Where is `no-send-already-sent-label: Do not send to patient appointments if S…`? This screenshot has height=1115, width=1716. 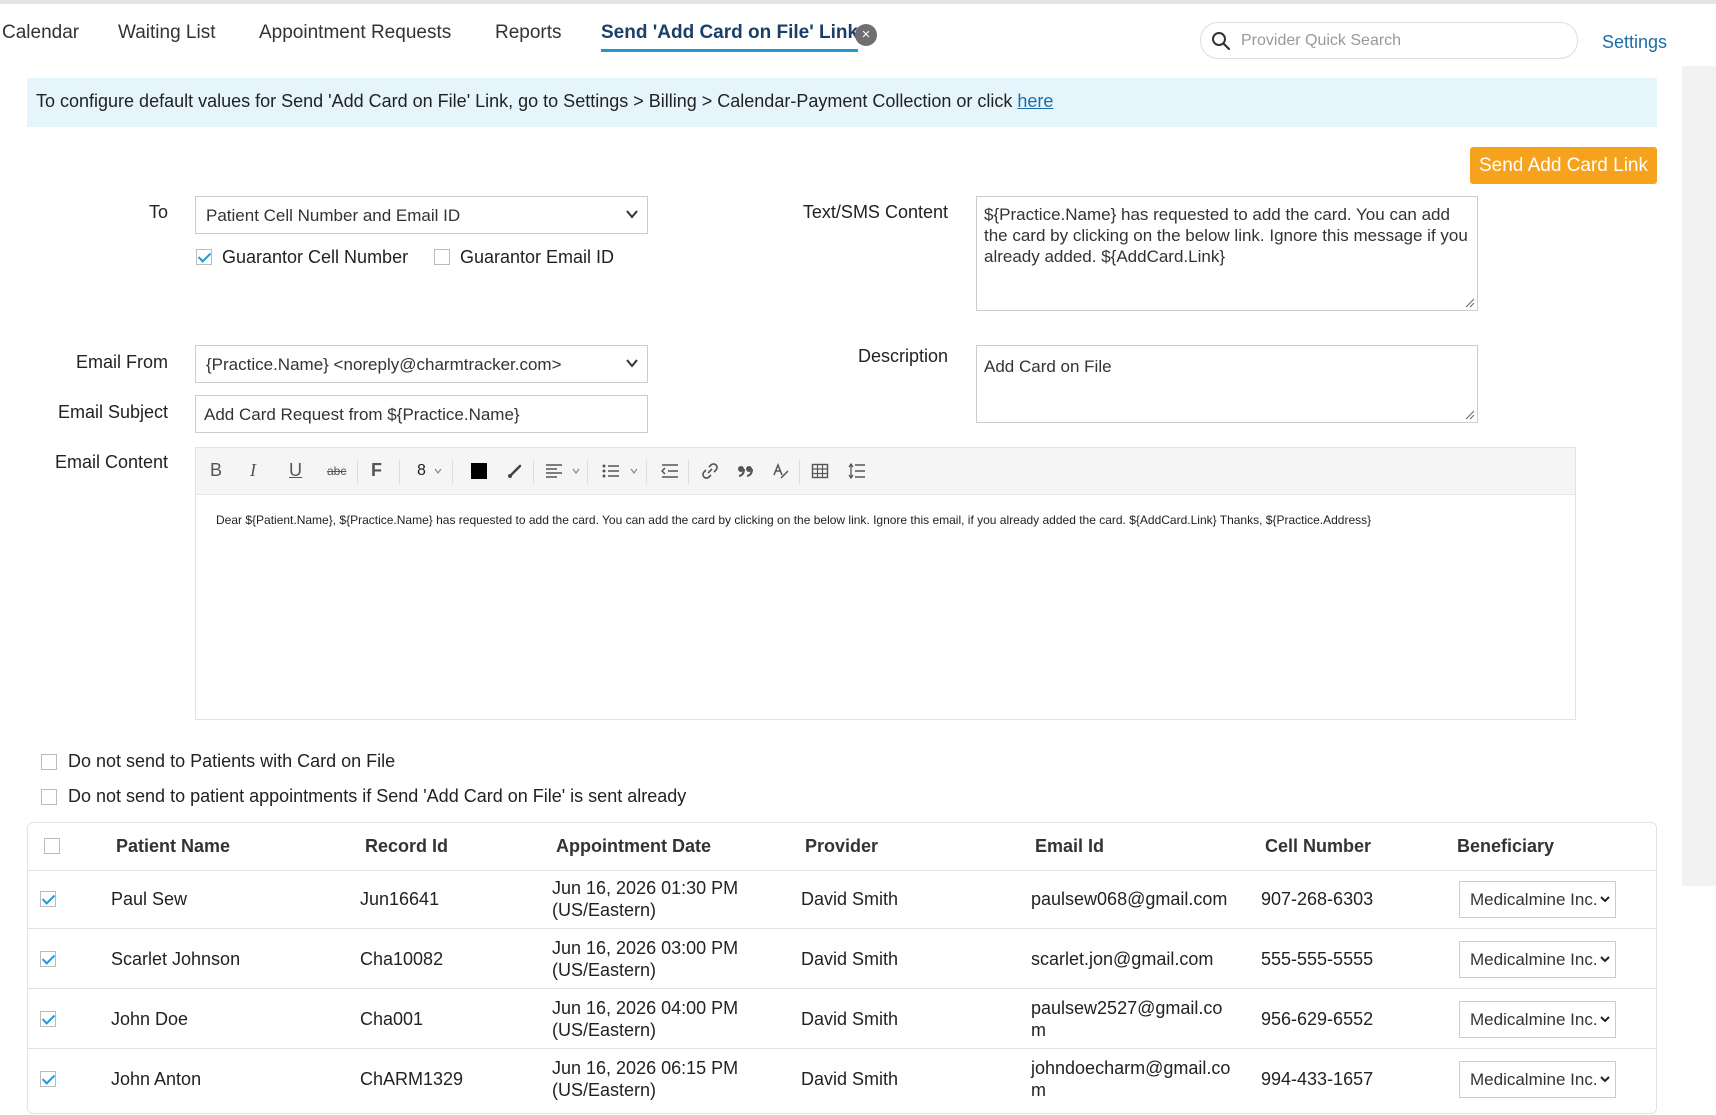
no-send-already-sent-label: Do not send to patient appointments if S… is located at coordinates (377, 796).